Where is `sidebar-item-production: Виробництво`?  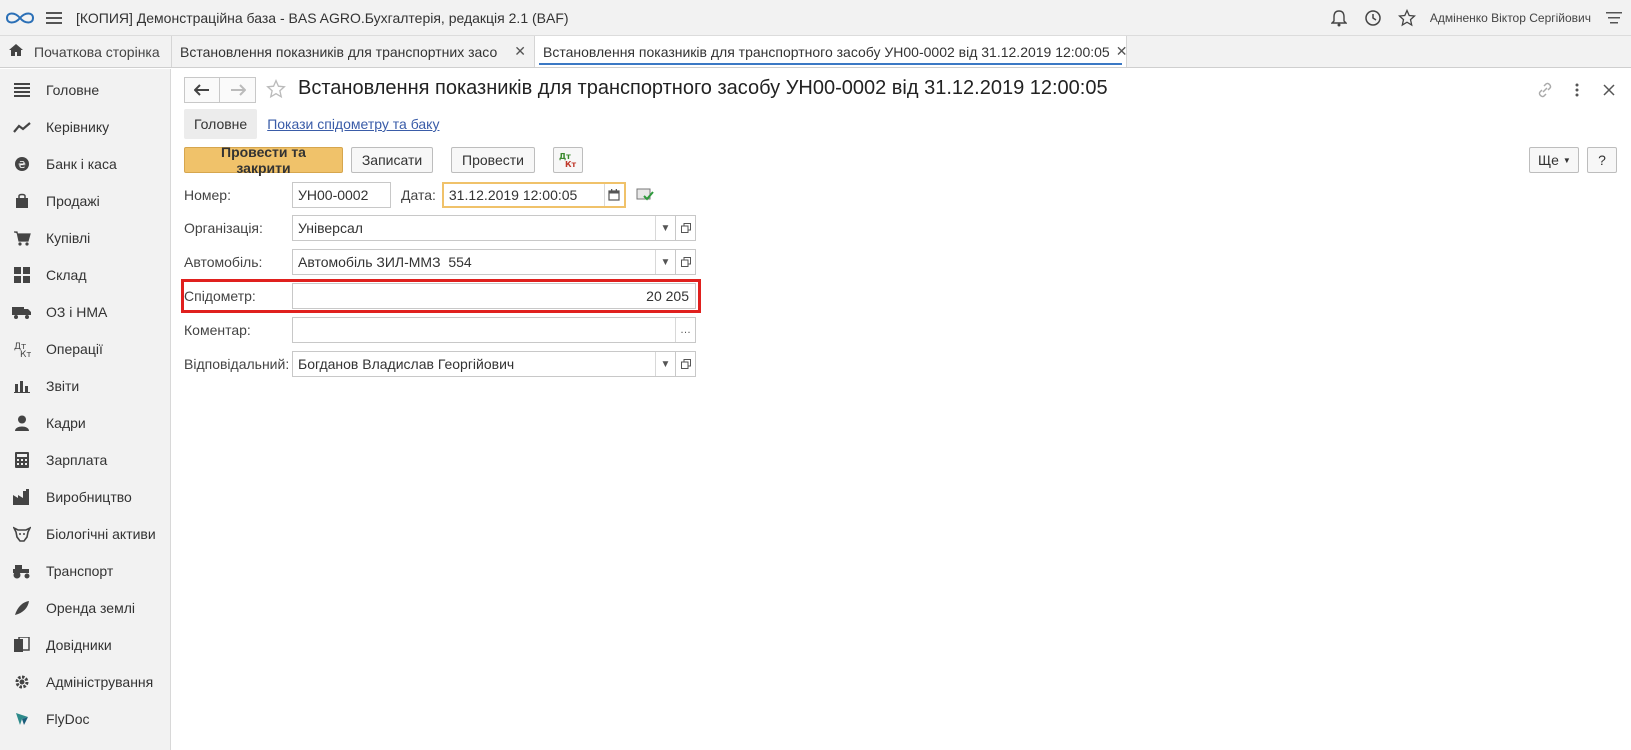
sidebar-item-production: Виробництво is located at coordinates (85, 496).